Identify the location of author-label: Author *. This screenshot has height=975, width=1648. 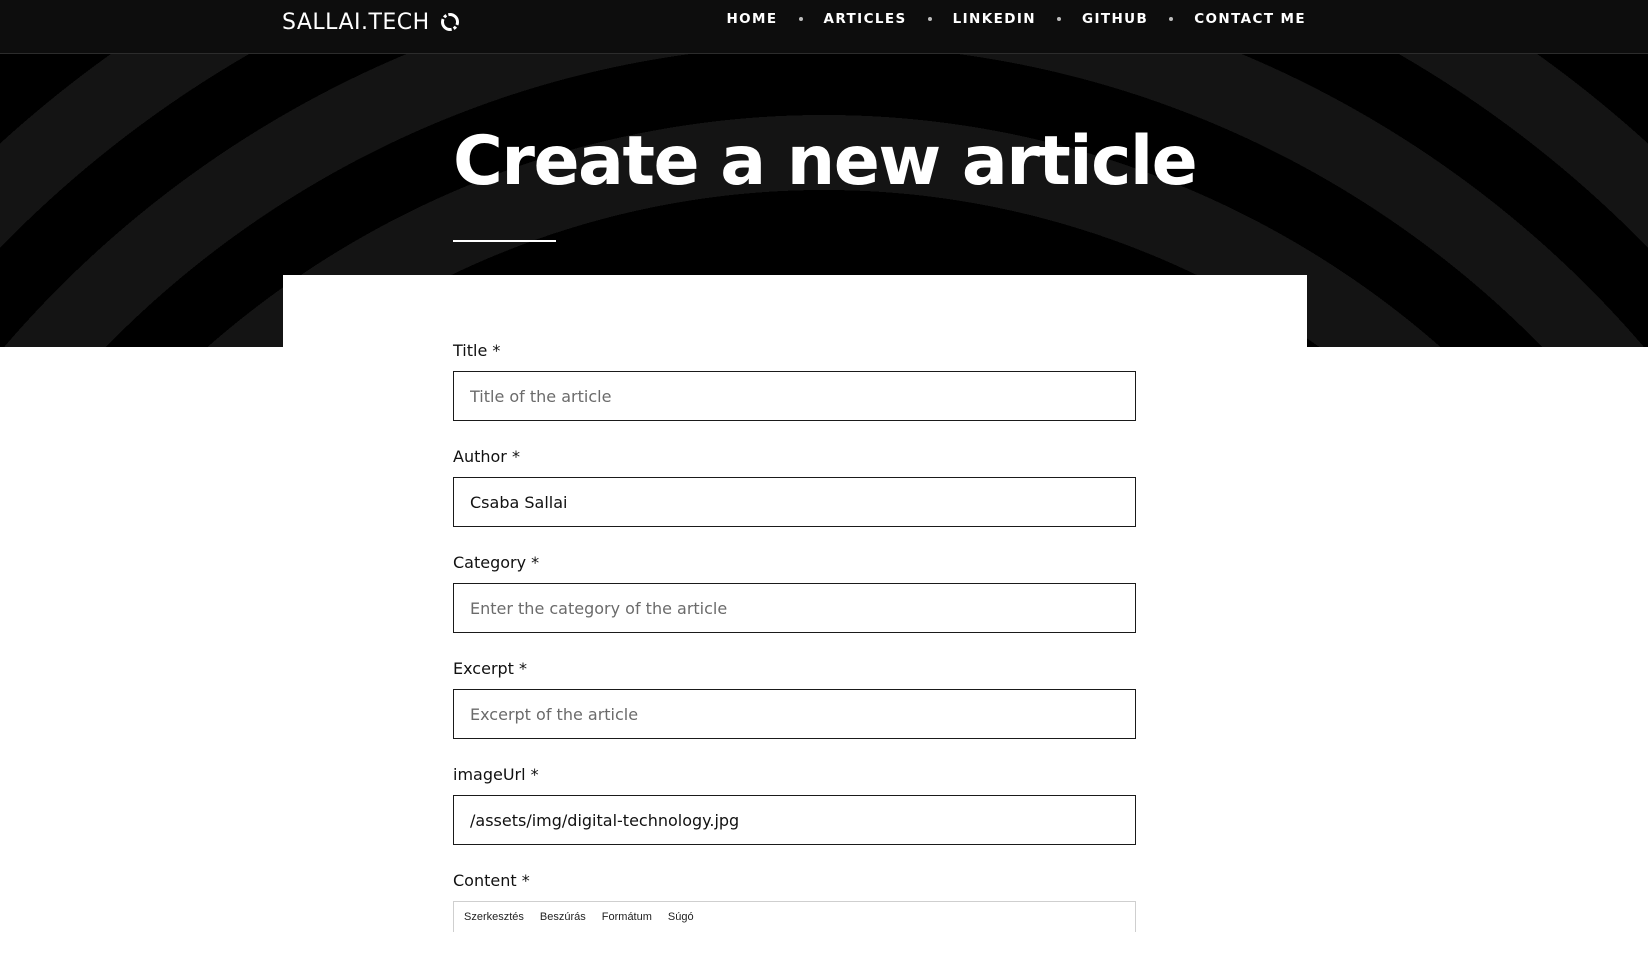
(486, 456).